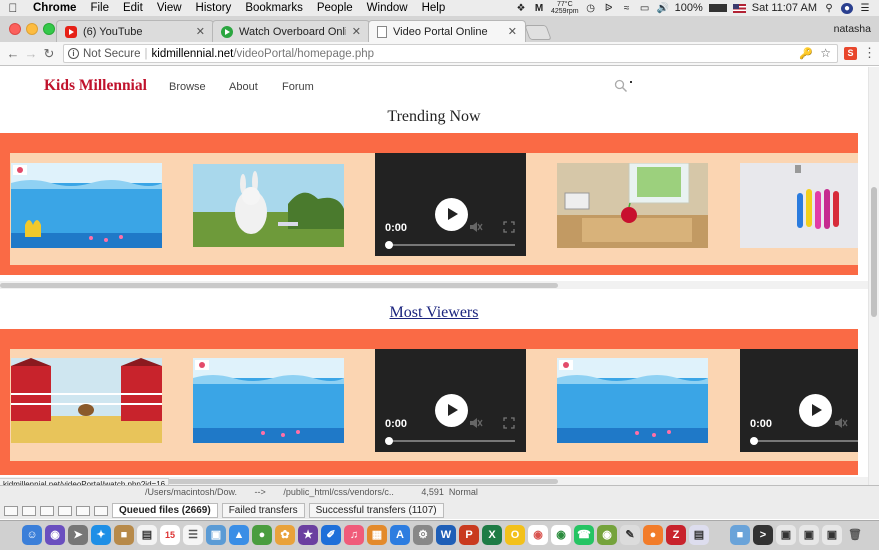  I want to click on menu-file: File, so click(99, 8).